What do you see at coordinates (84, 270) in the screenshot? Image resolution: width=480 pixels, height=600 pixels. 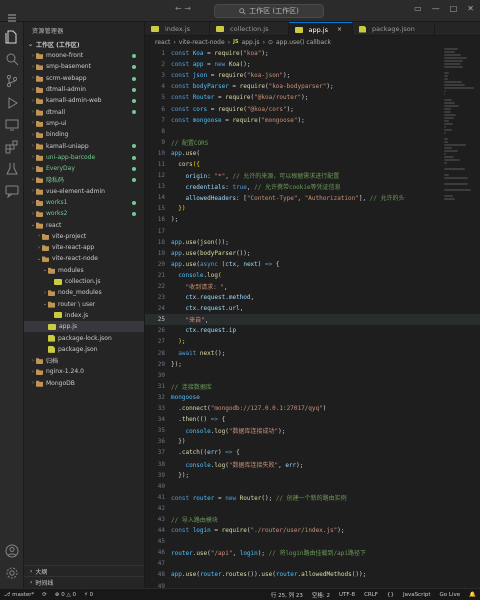 I see `tree-folder: ⌄ modules` at bounding box center [84, 270].